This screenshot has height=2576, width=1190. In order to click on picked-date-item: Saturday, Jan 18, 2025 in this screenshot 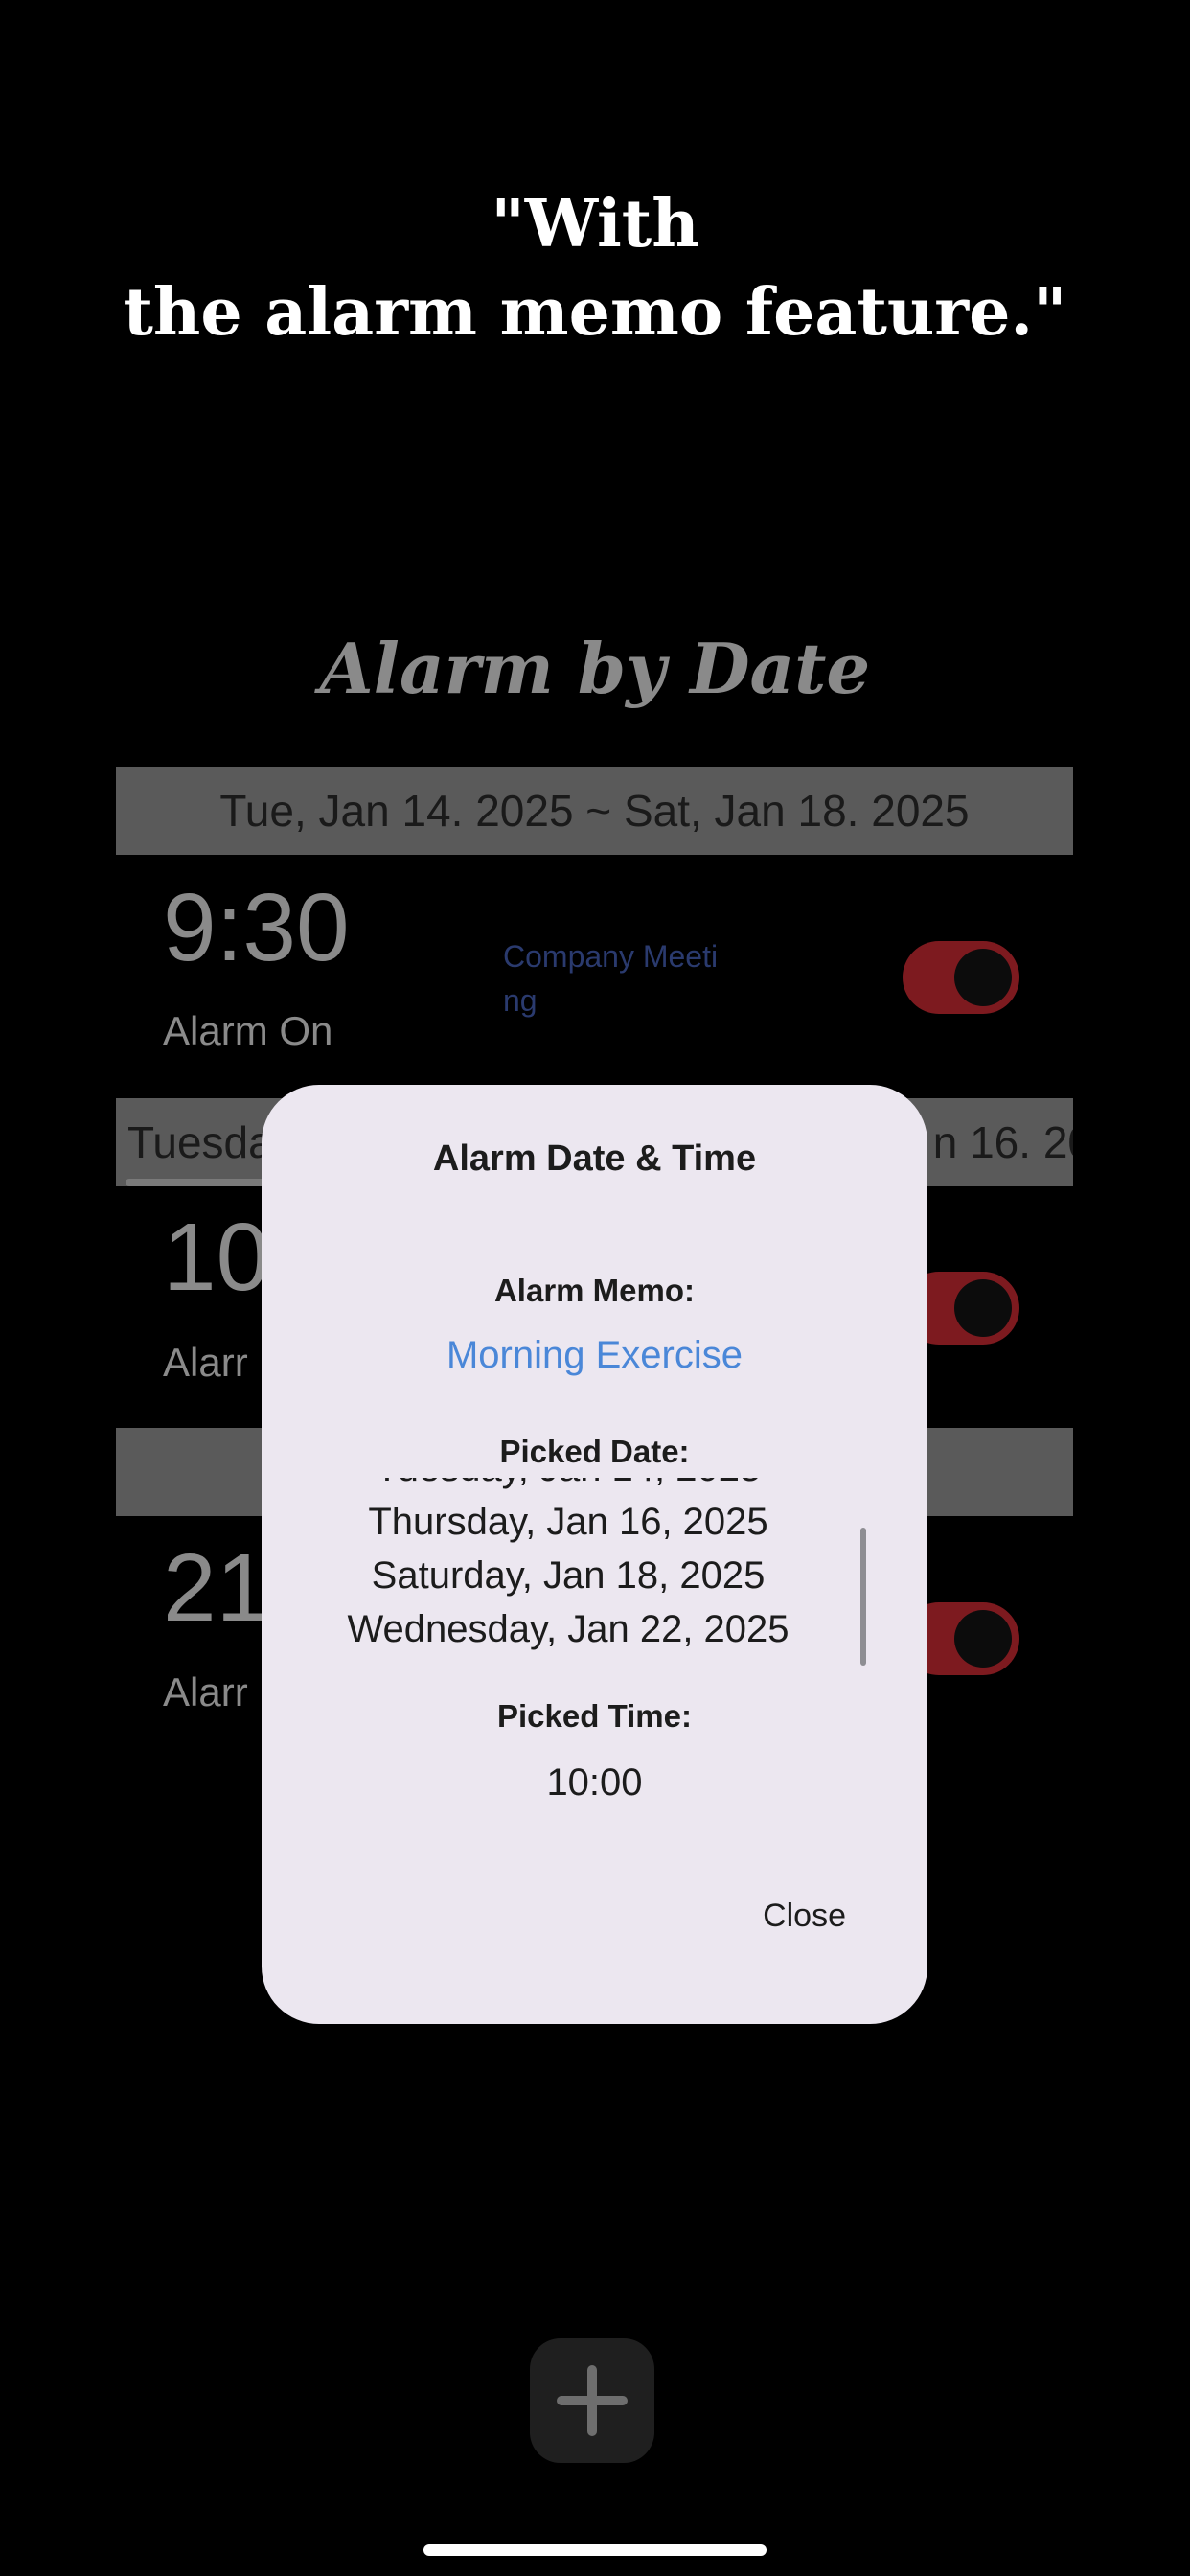, I will do `click(569, 1575)`.